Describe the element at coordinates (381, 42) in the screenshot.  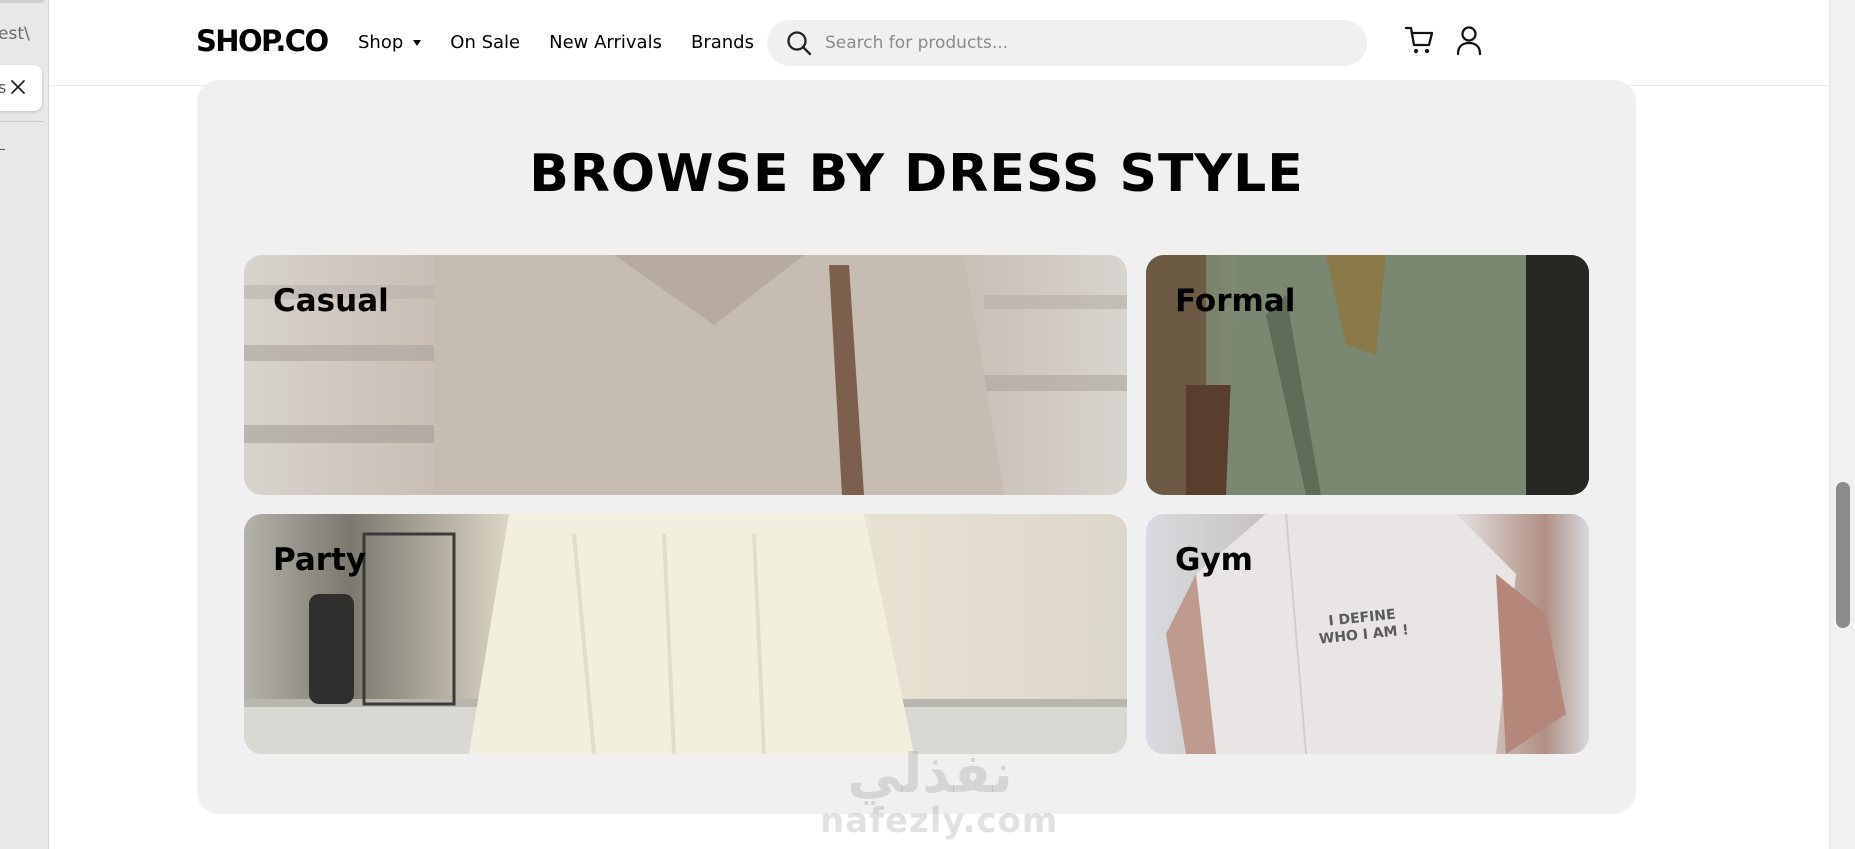
I see `nav-label: Shop` at that location.